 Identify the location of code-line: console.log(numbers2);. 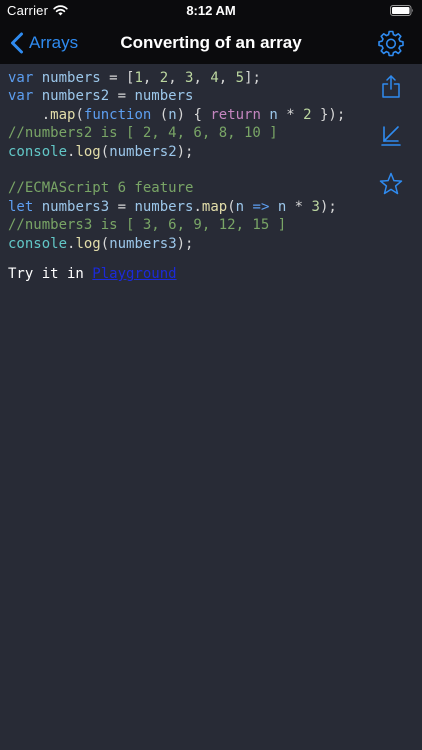
(193, 152).